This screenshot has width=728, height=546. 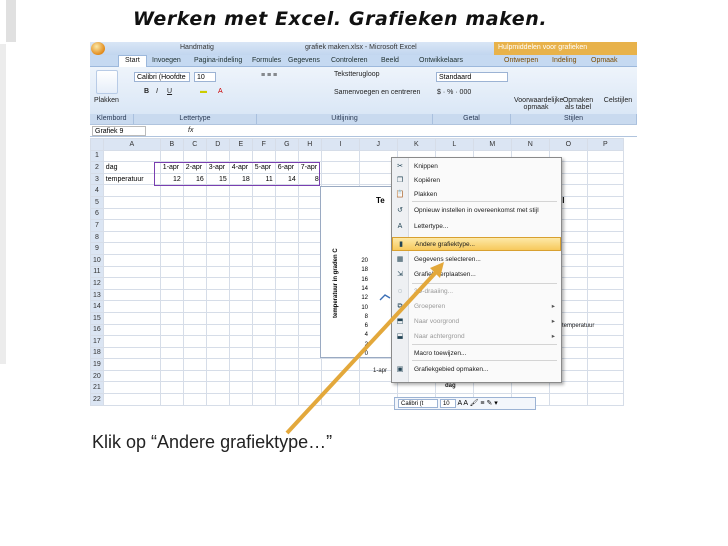 I want to click on pointer-arrow, so click(x=364, y=348).